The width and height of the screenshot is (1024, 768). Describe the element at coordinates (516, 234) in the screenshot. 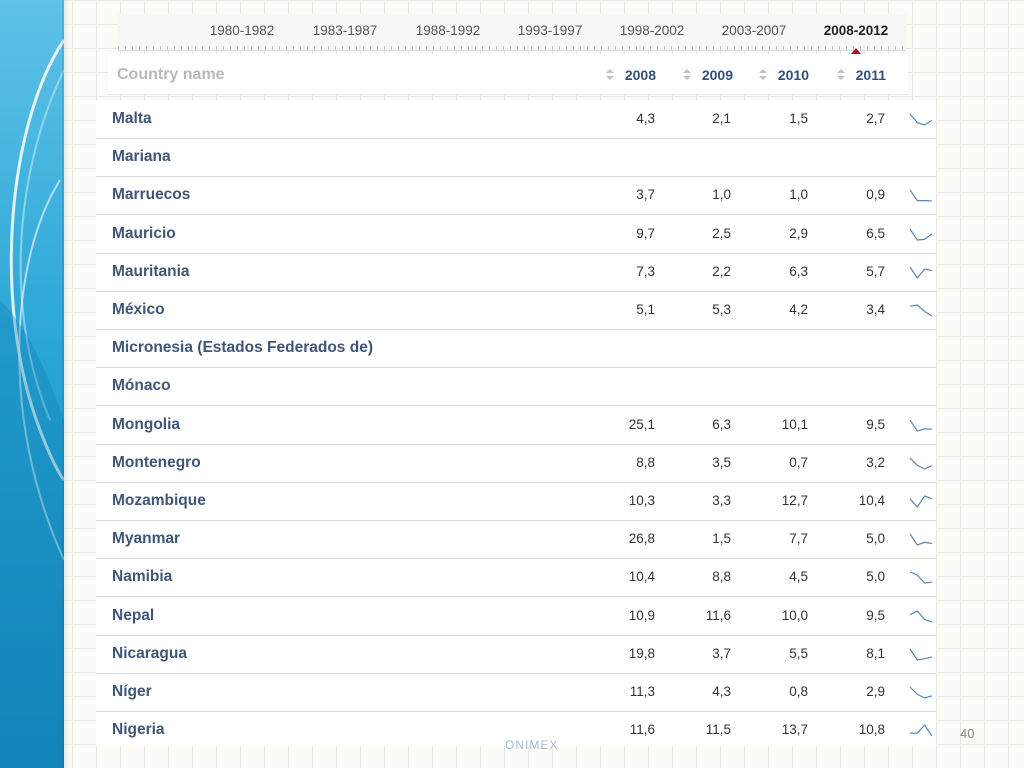

I see `table-row: Mauricio 9,7 2,5 2,9 6,5` at that location.